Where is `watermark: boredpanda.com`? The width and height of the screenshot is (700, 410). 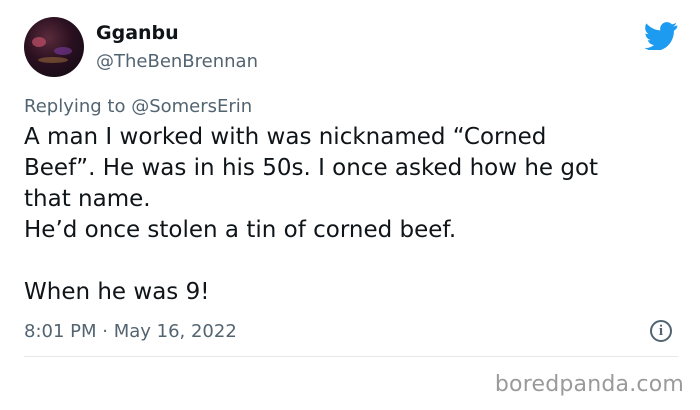 watermark: boredpanda.com is located at coordinates (589, 384).